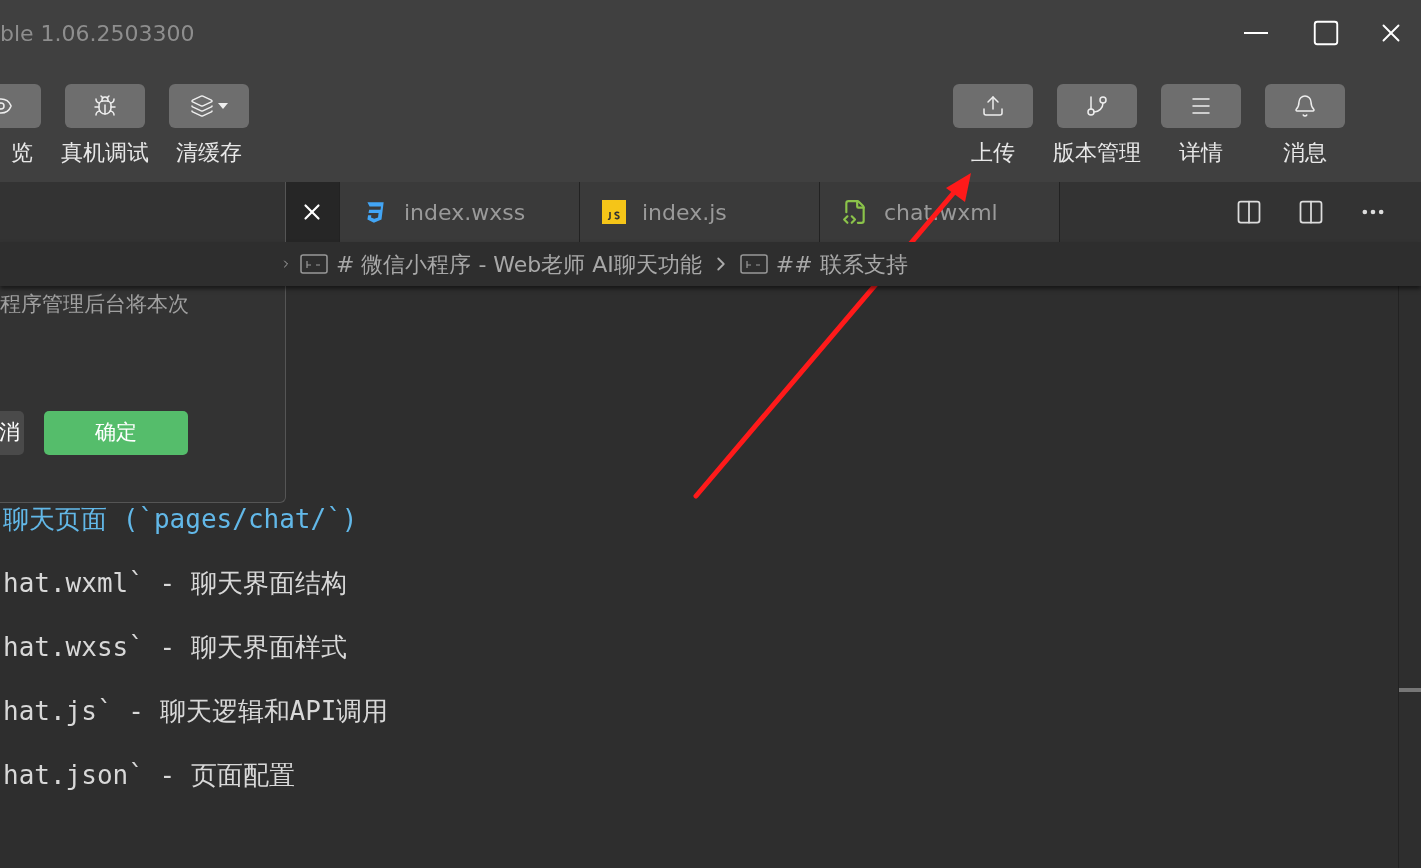  I want to click on scrollbar-thumb, so click(1410, 690).